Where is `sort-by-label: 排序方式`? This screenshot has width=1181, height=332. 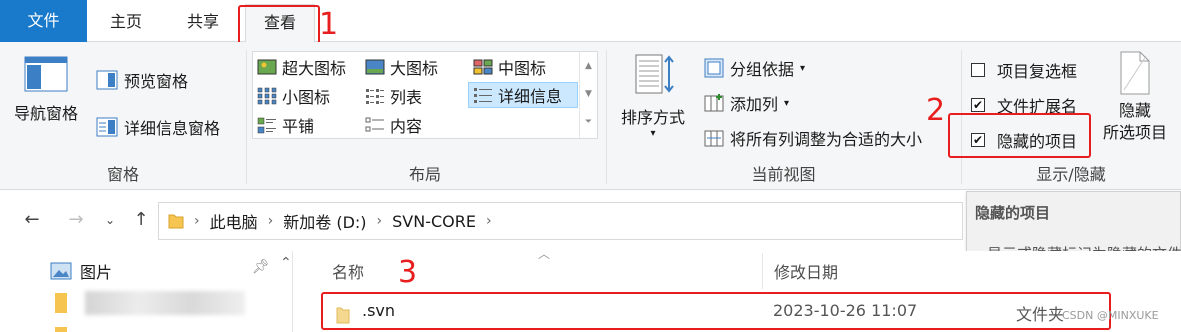
sort-by-label: 排序方式 is located at coordinates (653, 117).